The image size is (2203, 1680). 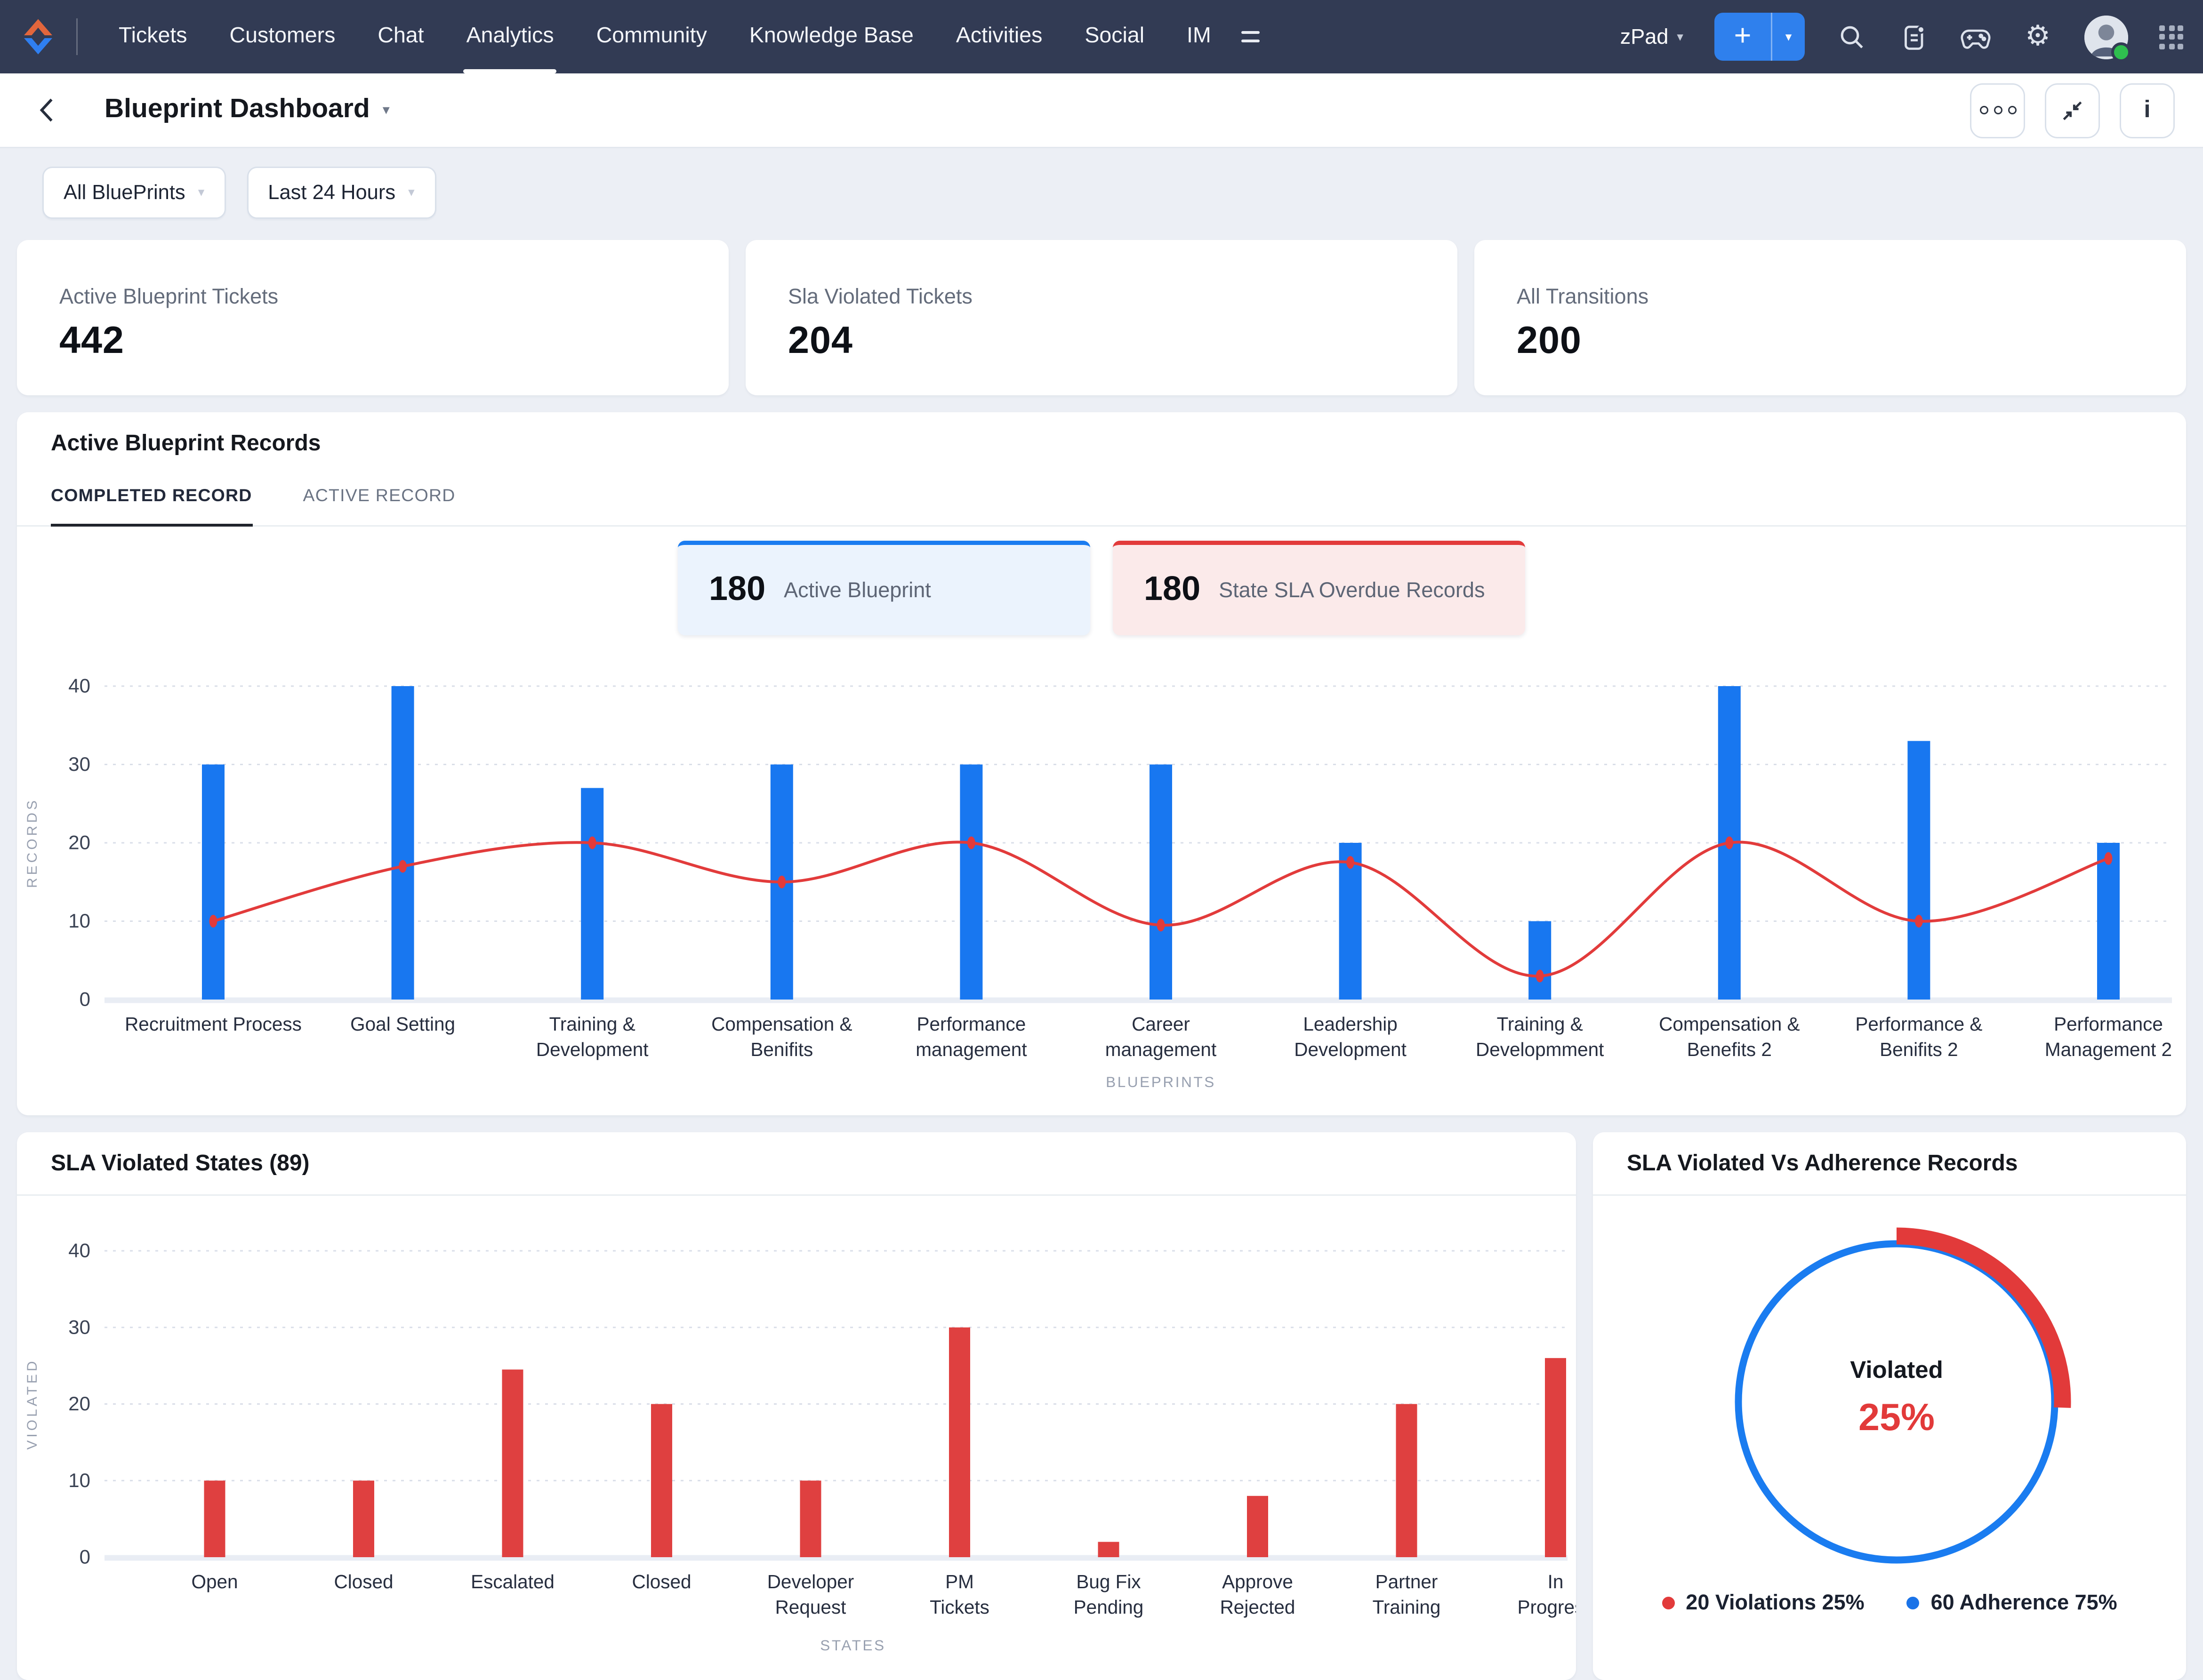 What do you see at coordinates (1997, 110) in the screenshot?
I see `more-options-button` at bounding box center [1997, 110].